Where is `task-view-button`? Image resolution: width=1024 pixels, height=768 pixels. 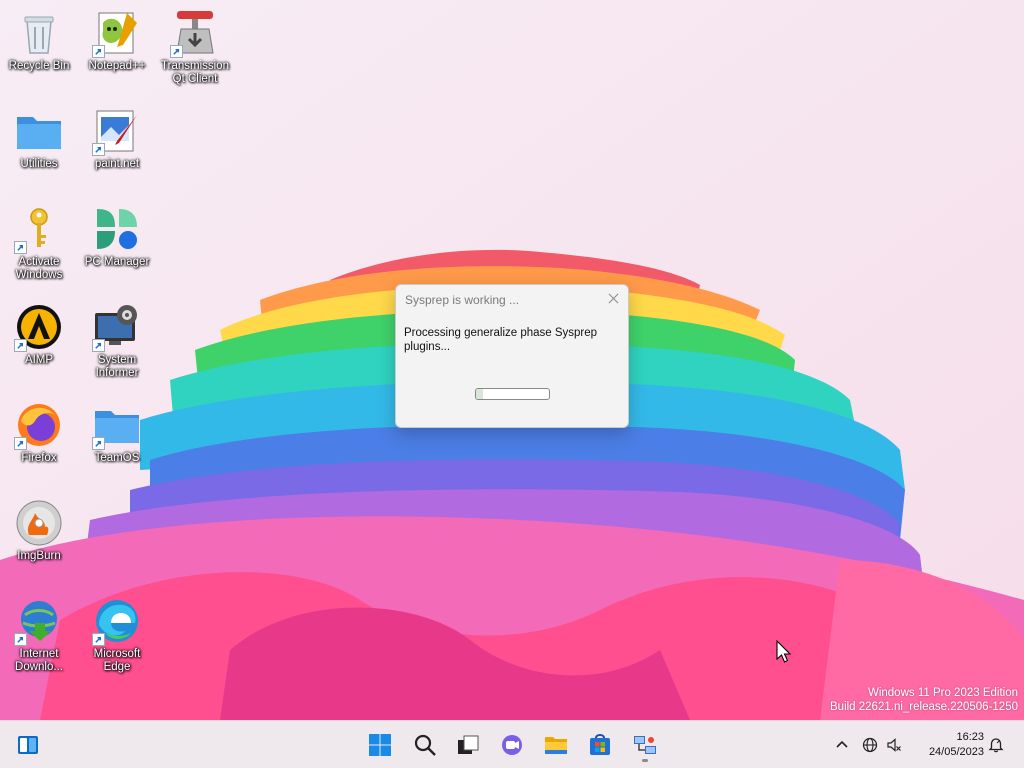 task-view-button is located at coordinates (468, 745).